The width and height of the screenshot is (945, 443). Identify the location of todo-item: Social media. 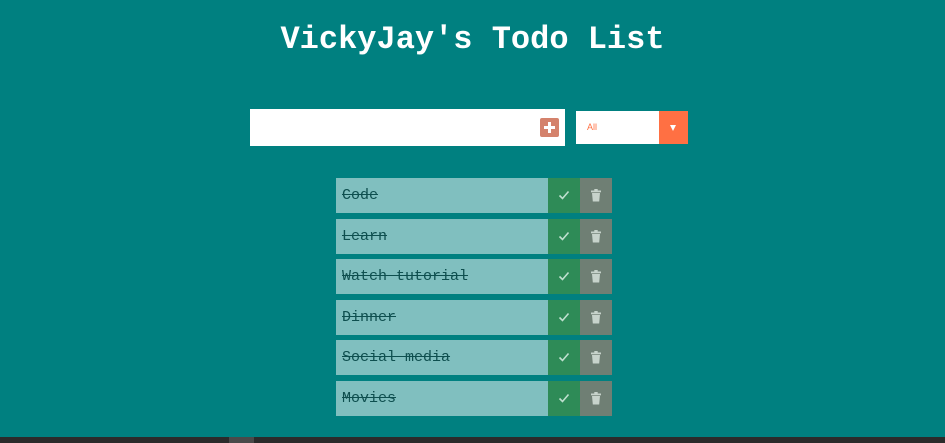
(474, 358).